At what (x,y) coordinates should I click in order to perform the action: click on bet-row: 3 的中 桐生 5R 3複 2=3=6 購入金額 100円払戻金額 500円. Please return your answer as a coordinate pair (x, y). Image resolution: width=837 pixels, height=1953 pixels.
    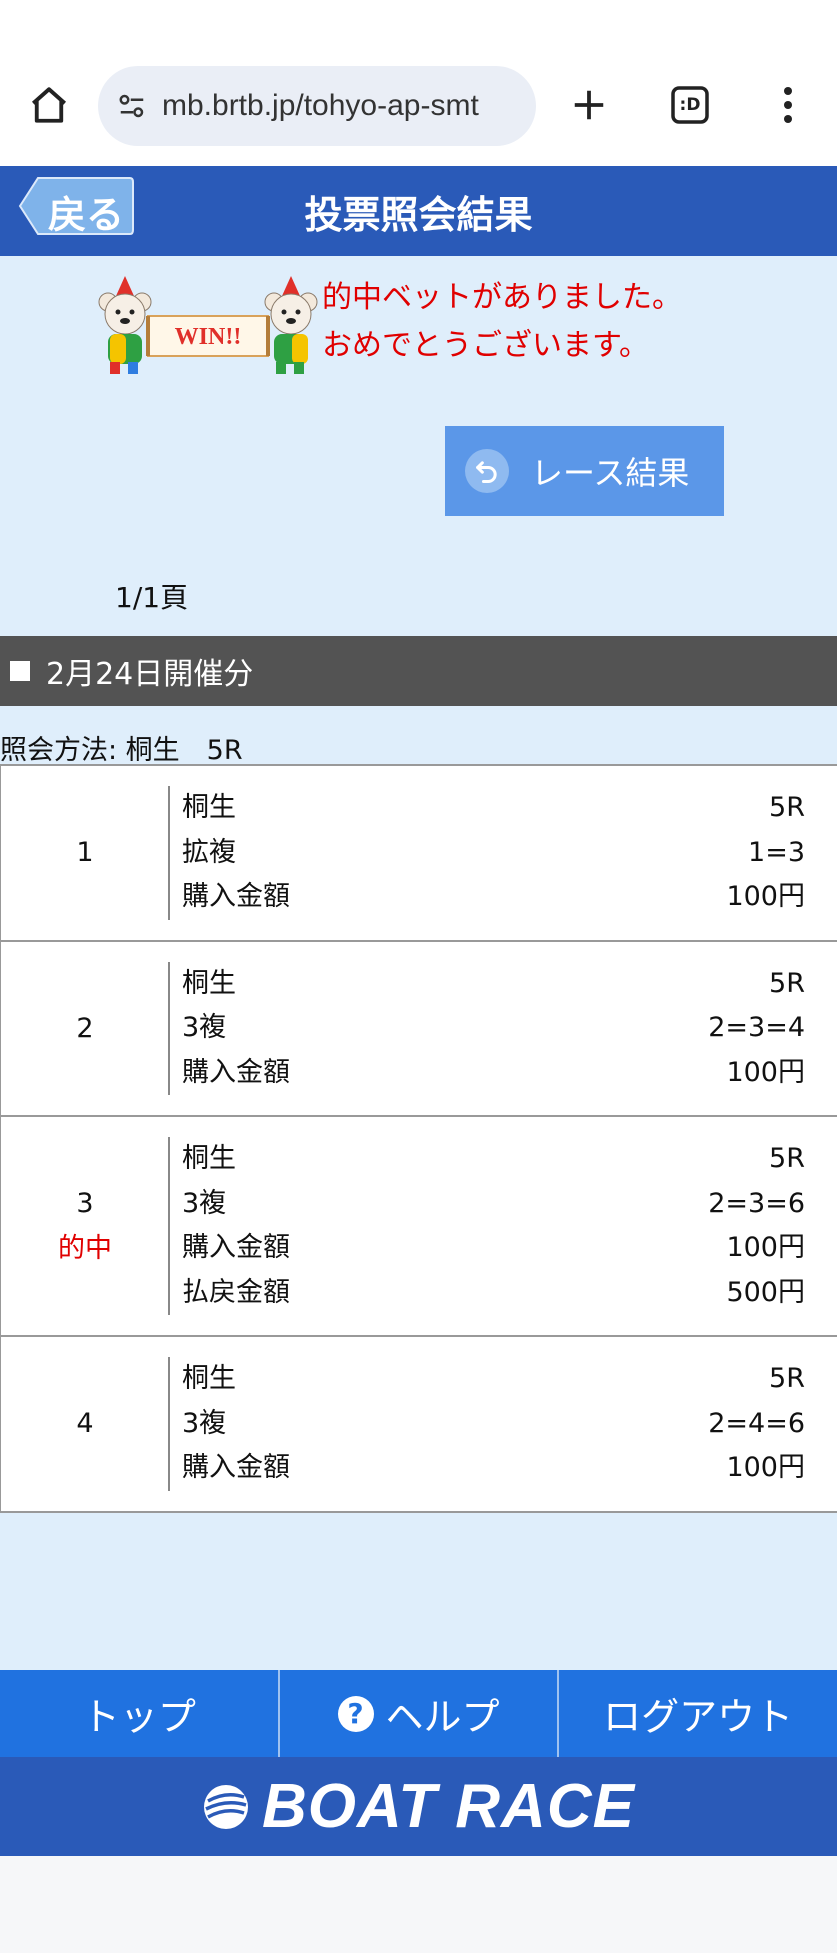
    Looking at the image, I should click on (418, 1227).